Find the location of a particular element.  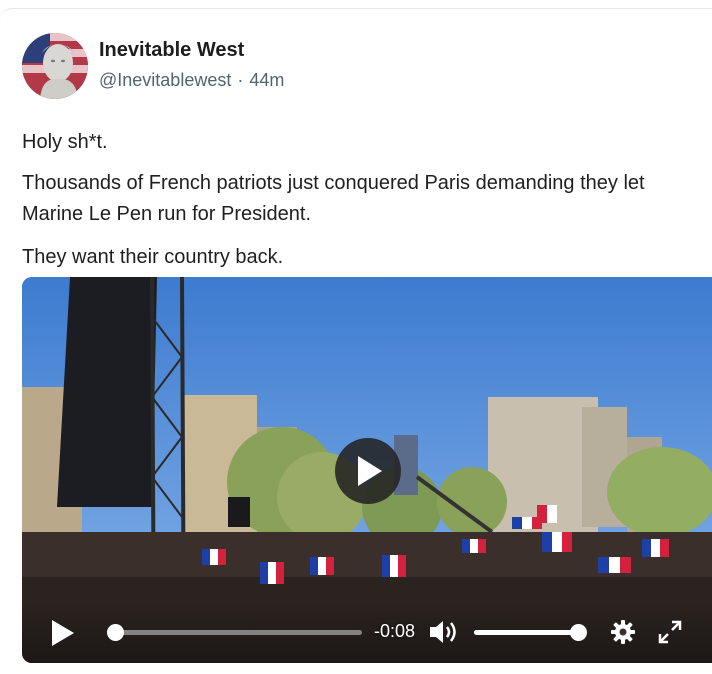

volume-slider-fill is located at coordinates (526, 632).